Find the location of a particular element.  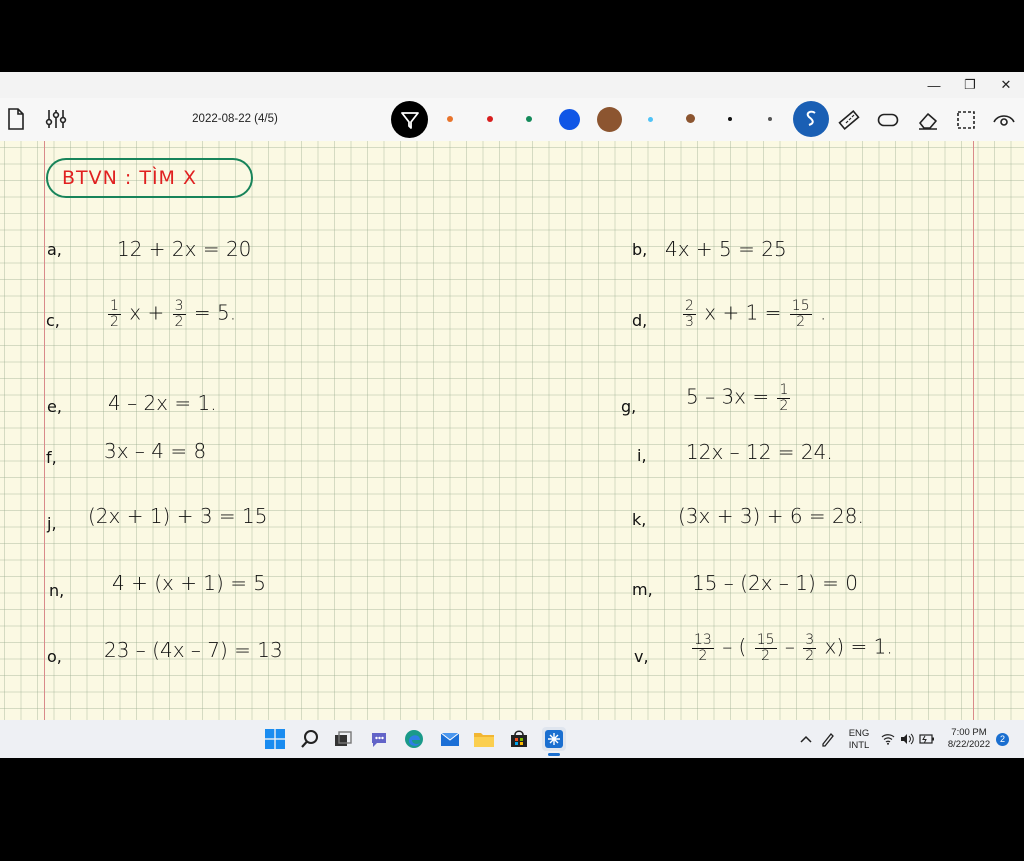

exercise-label-g: g, is located at coordinates (629, 406).